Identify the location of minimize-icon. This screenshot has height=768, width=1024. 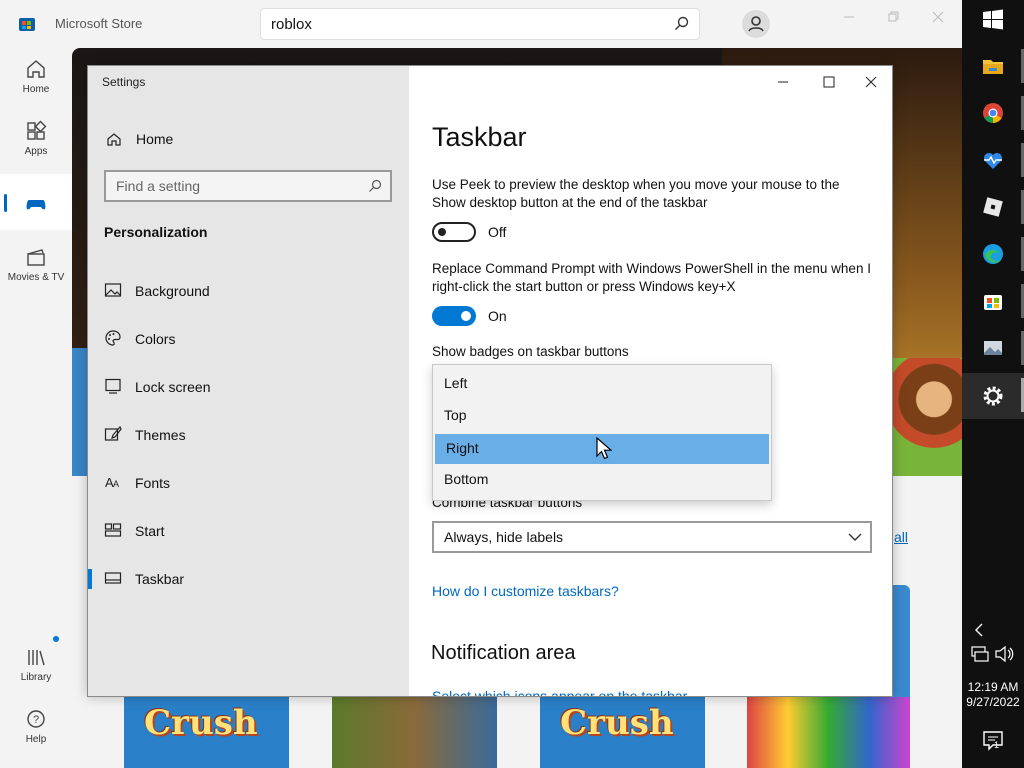
(783, 82).